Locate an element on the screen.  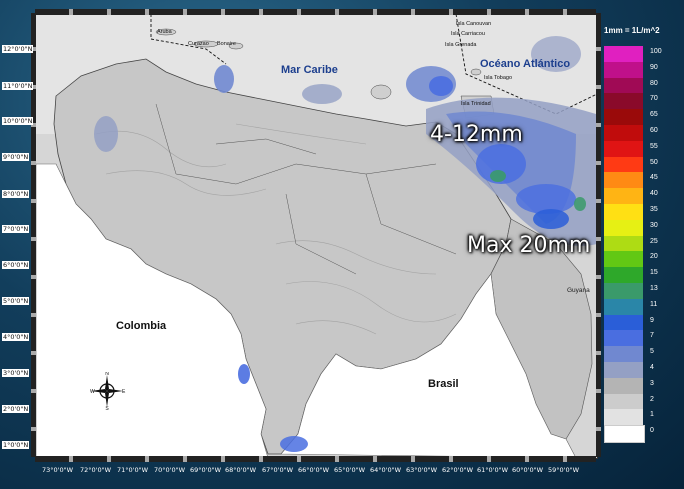
legend-item: 3 is located at coordinates (629, 385).